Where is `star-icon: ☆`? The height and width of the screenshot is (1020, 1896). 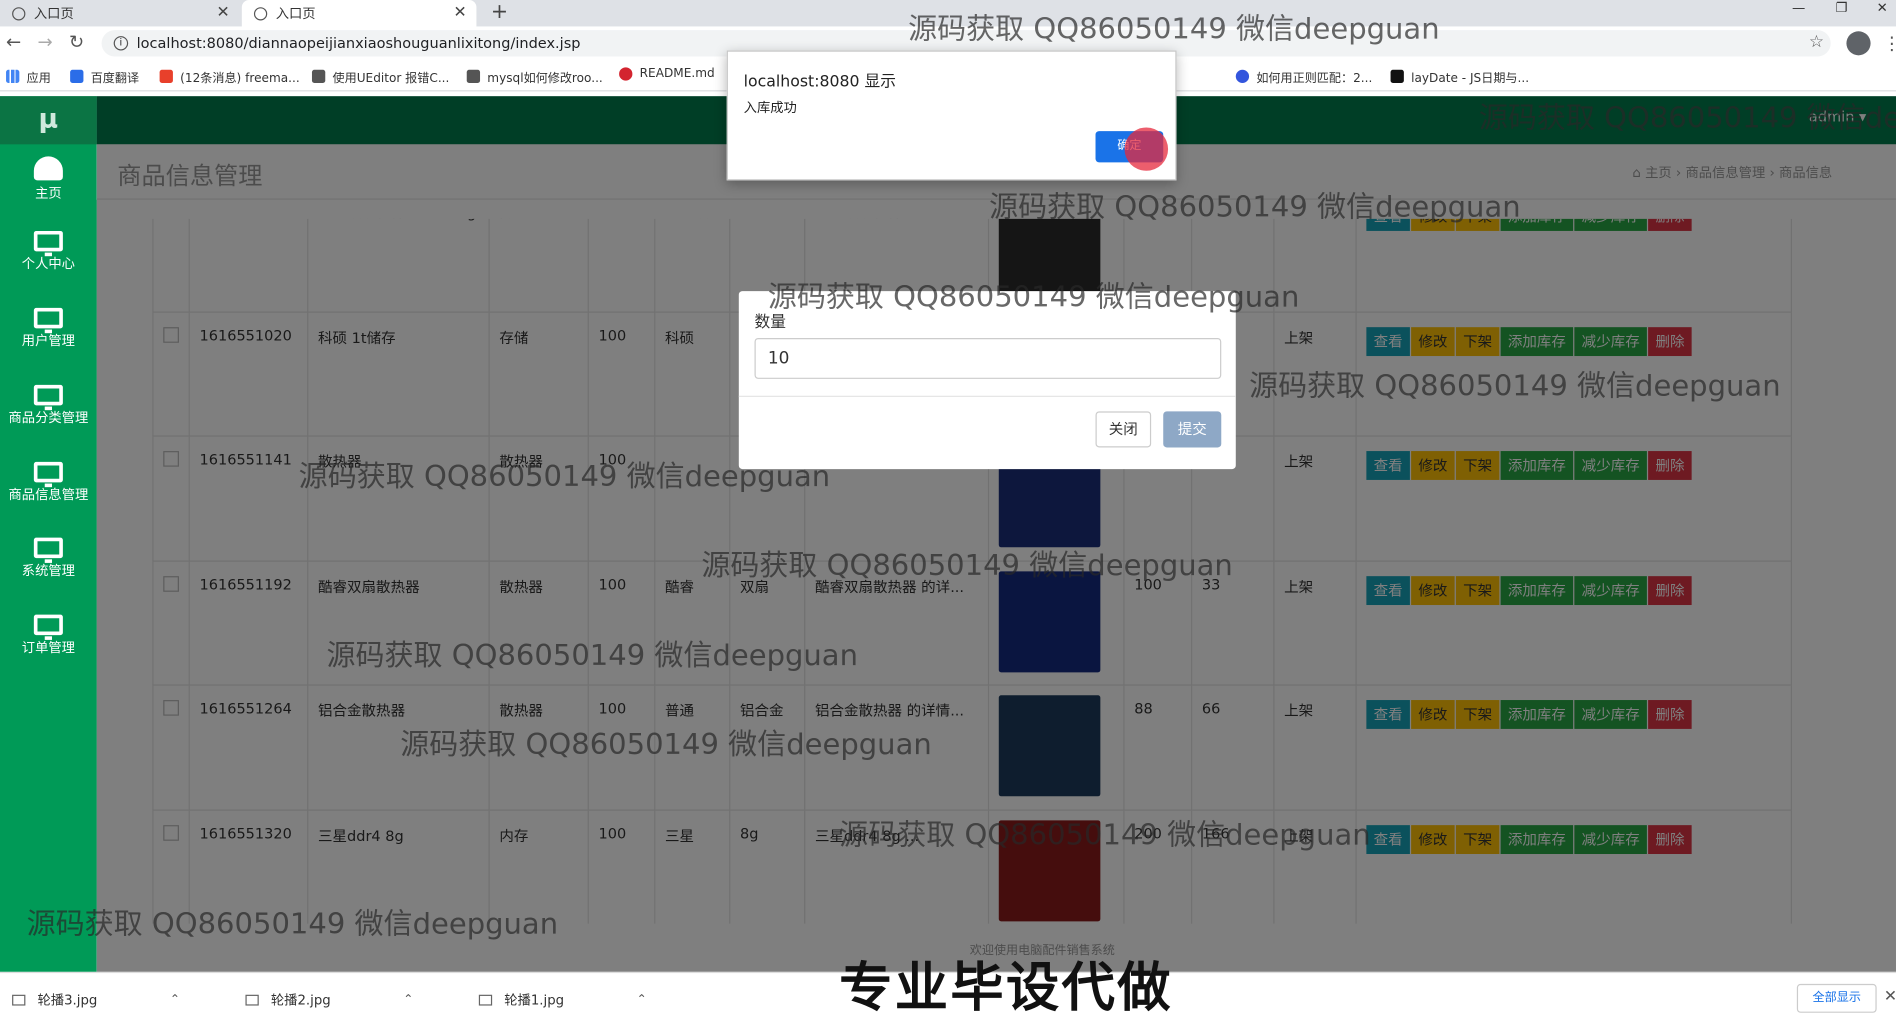 star-icon: ☆ is located at coordinates (1816, 41).